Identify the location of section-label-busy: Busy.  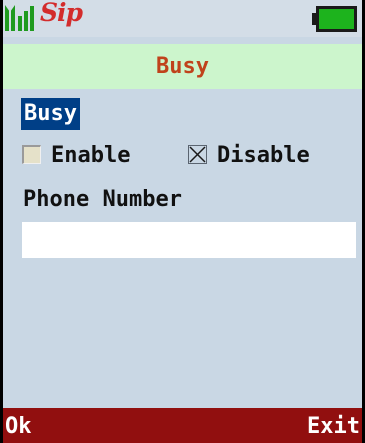
(50, 114).